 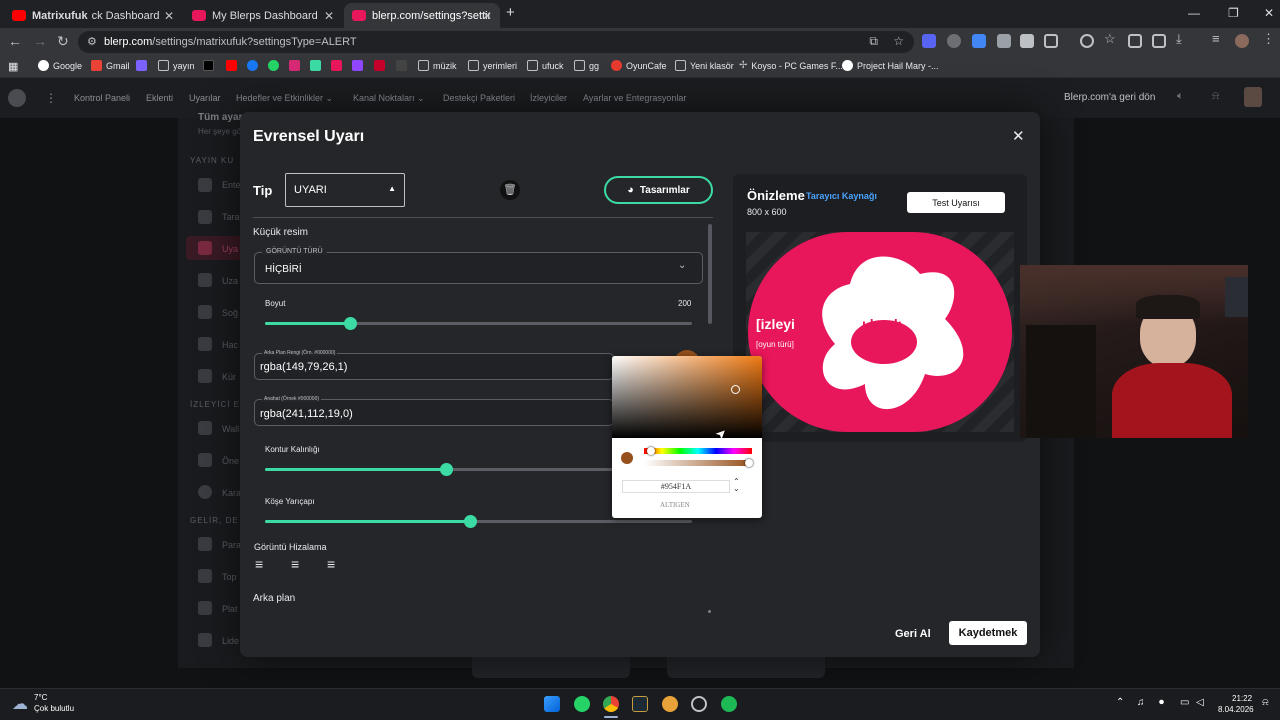 I want to click on close-icon: ✕, so click(x=1018, y=136).